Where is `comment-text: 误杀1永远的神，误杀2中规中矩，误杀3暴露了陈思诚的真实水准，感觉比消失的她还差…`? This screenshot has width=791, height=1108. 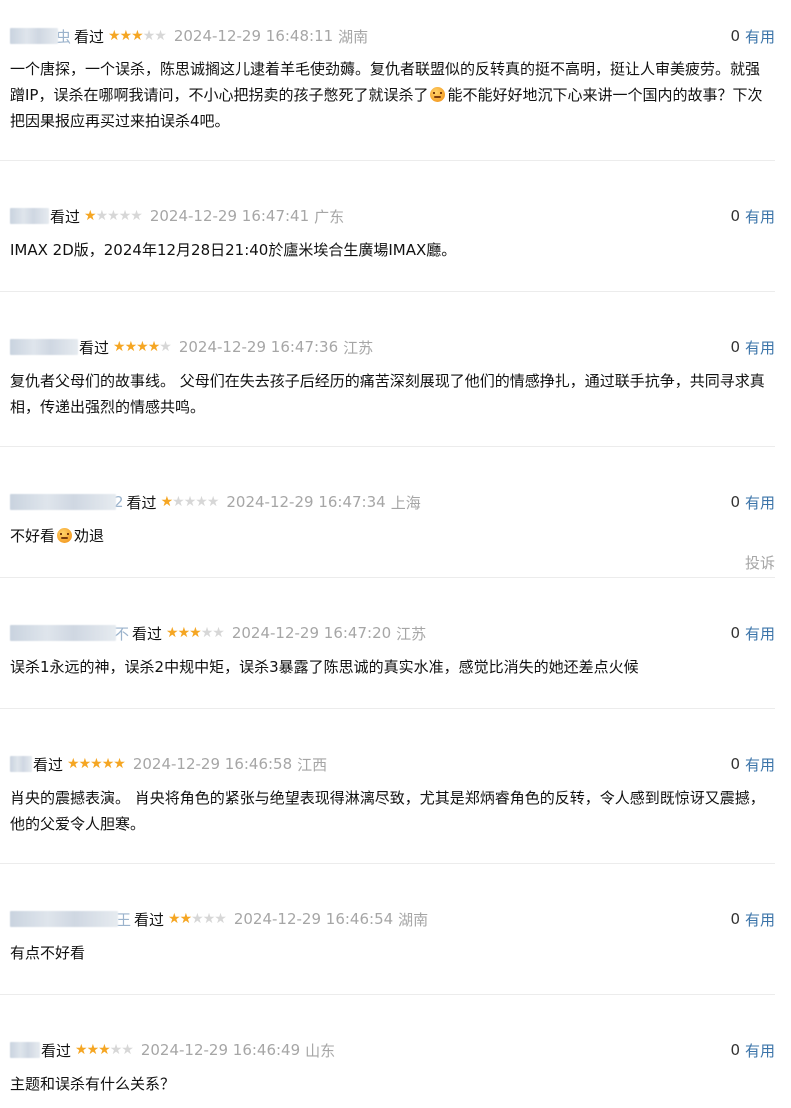
comment-text: 误杀1永远的神，误杀2中规中矩，误杀3暴露了陈思诚的真实水准，感觉比消失的她还差… is located at coordinates (390, 667).